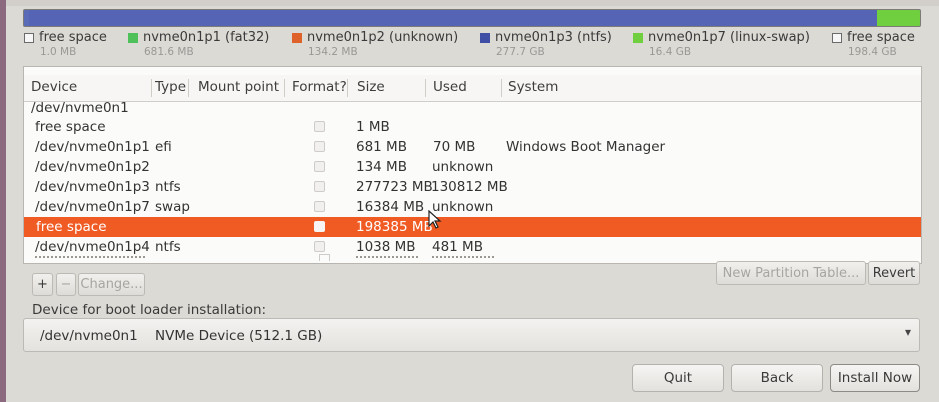 The width and height of the screenshot is (939, 402). What do you see at coordinates (777, 378) in the screenshot?
I see `back-button: Back` at bounding box center [777, 378].